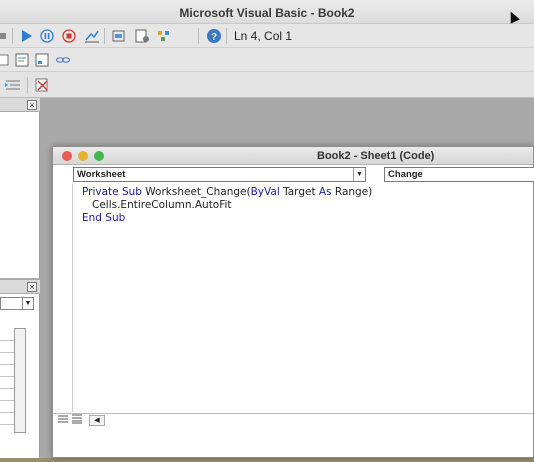 This screenshot has height=462, width=534. I want to click on design-mode-icon, so click(92, 36).